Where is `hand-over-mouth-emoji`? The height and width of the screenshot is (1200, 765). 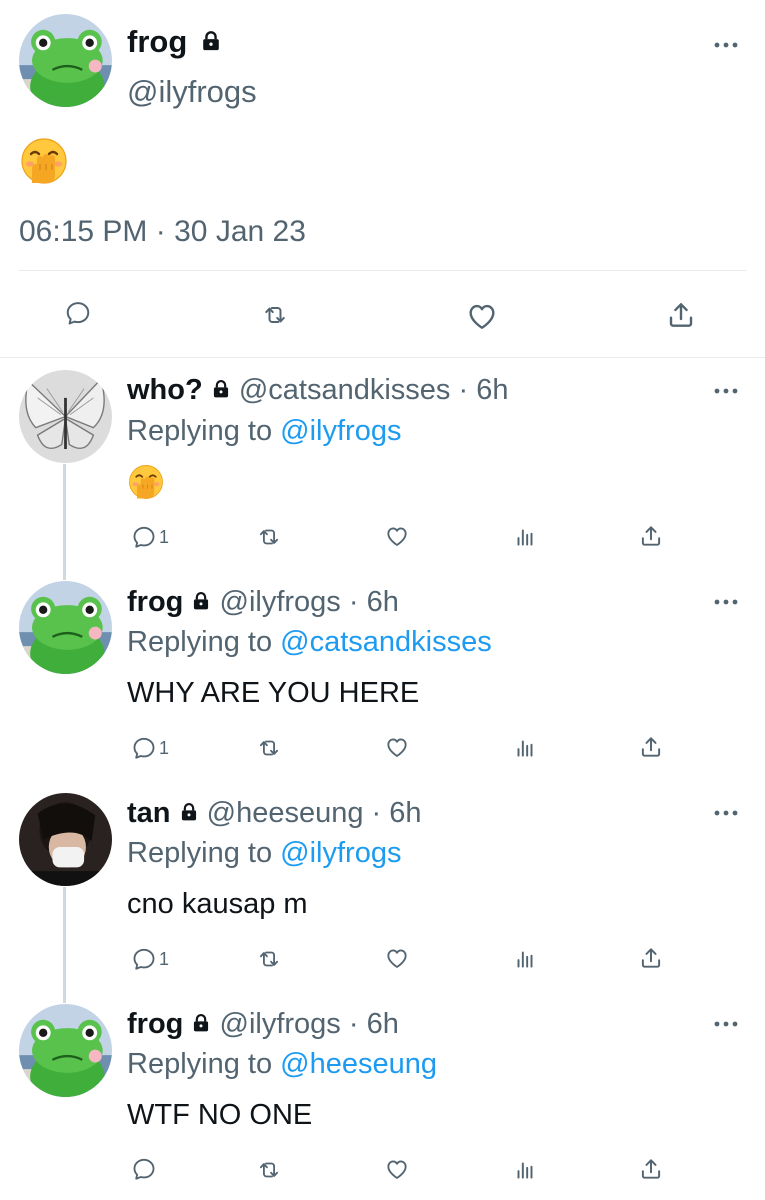
hand-over-mouth-emoji is located at coordinates (146, 482).